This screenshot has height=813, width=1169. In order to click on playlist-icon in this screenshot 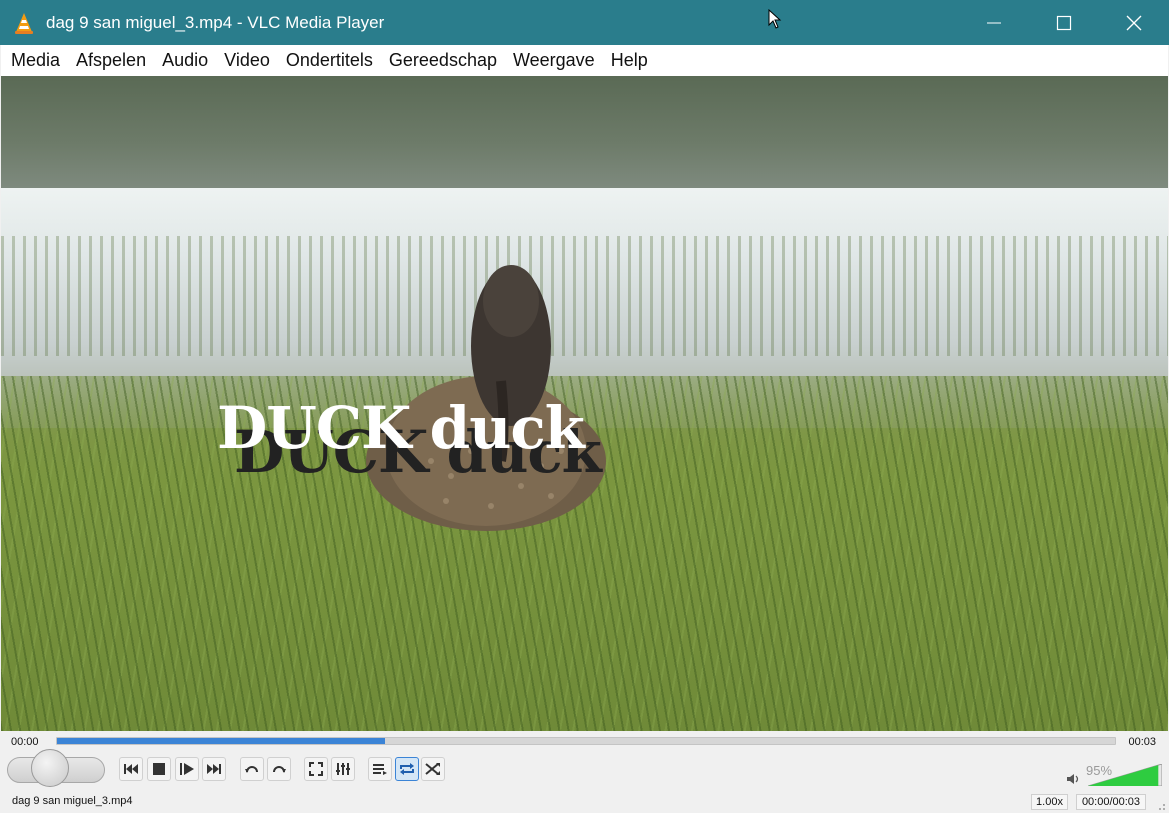, I will do `click(380, 769)`.